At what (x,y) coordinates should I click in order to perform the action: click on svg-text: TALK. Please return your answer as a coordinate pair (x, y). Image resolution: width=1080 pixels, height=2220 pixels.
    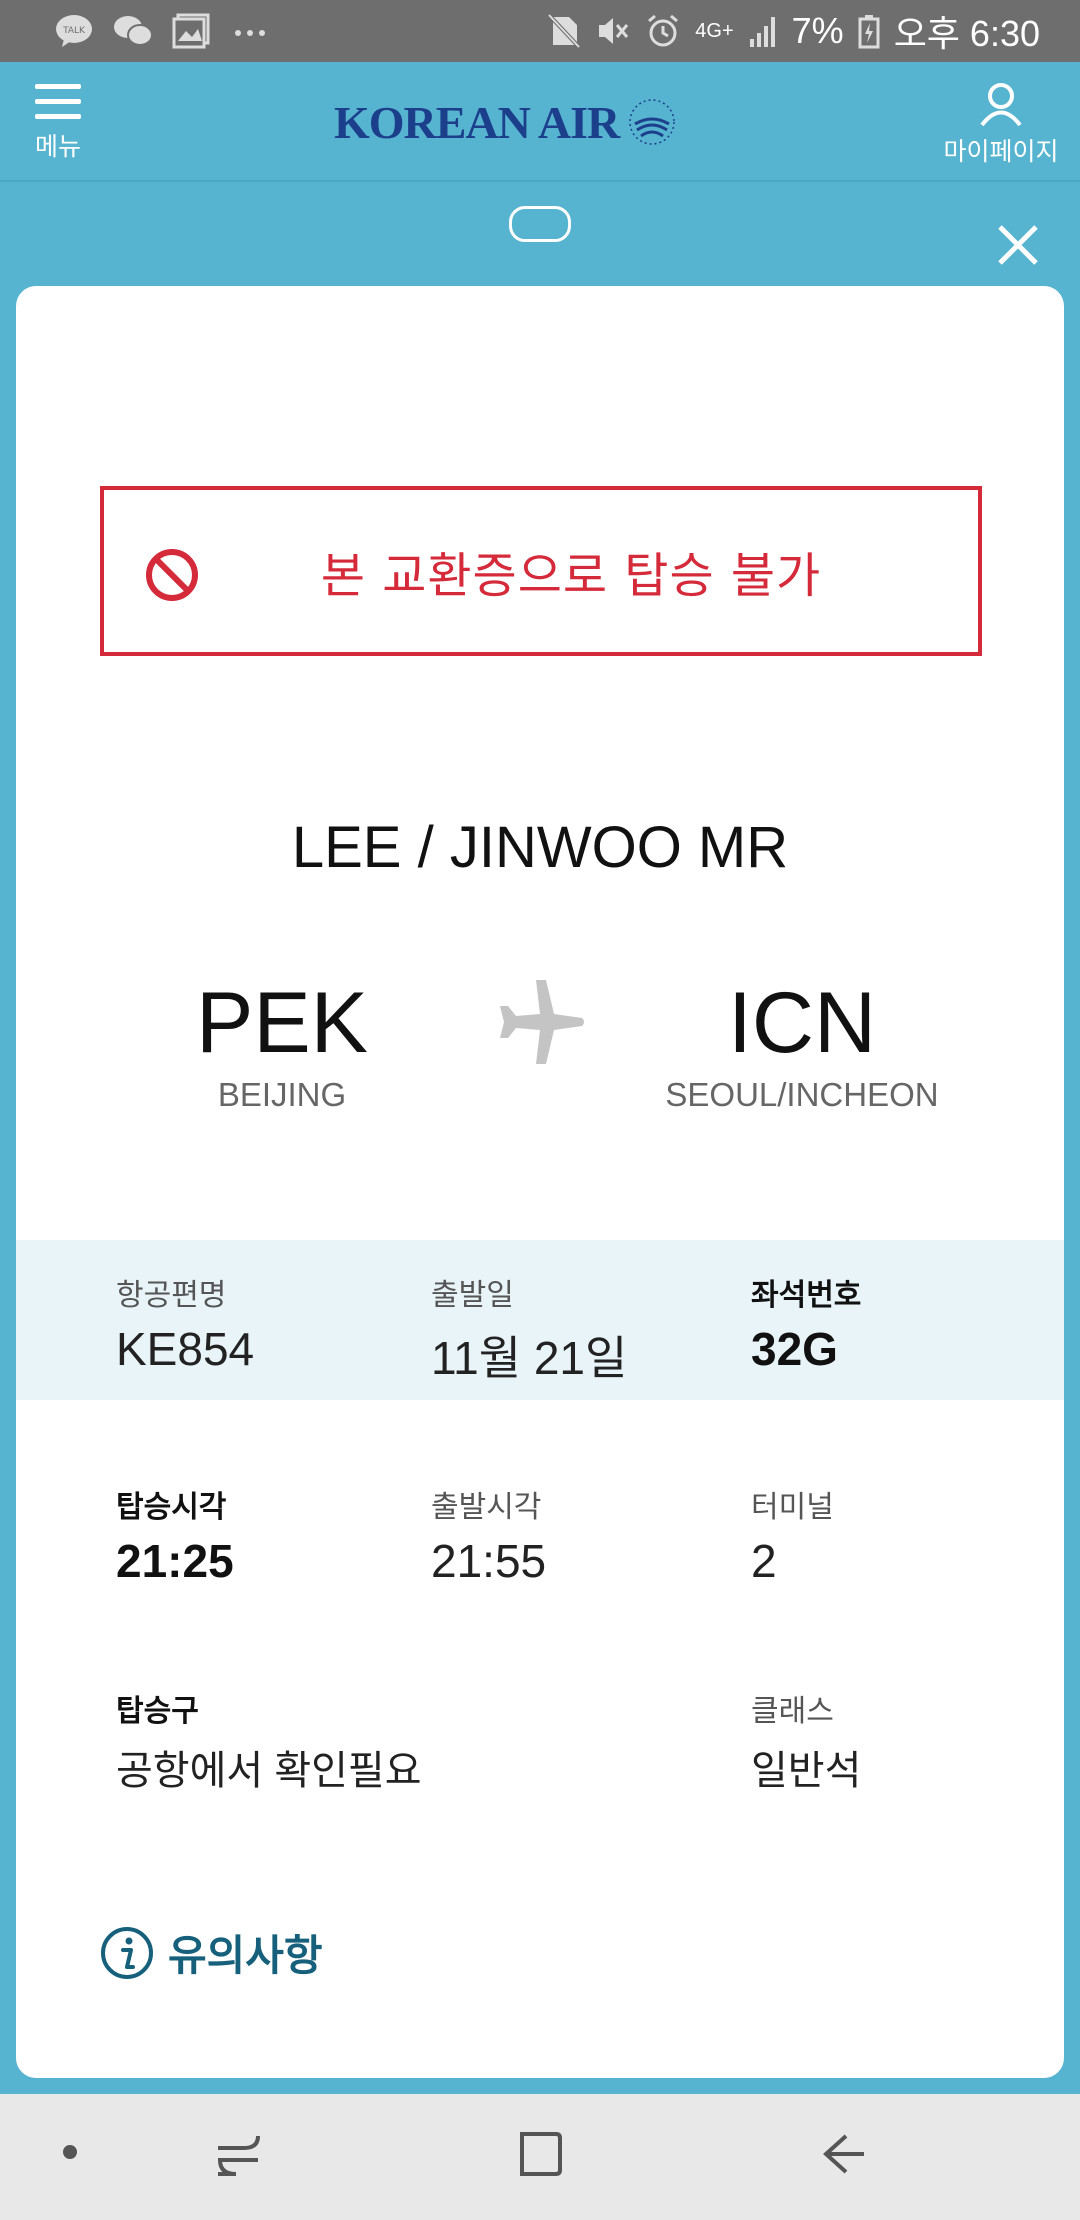
    Looking at the image, I should click on (74, 31).